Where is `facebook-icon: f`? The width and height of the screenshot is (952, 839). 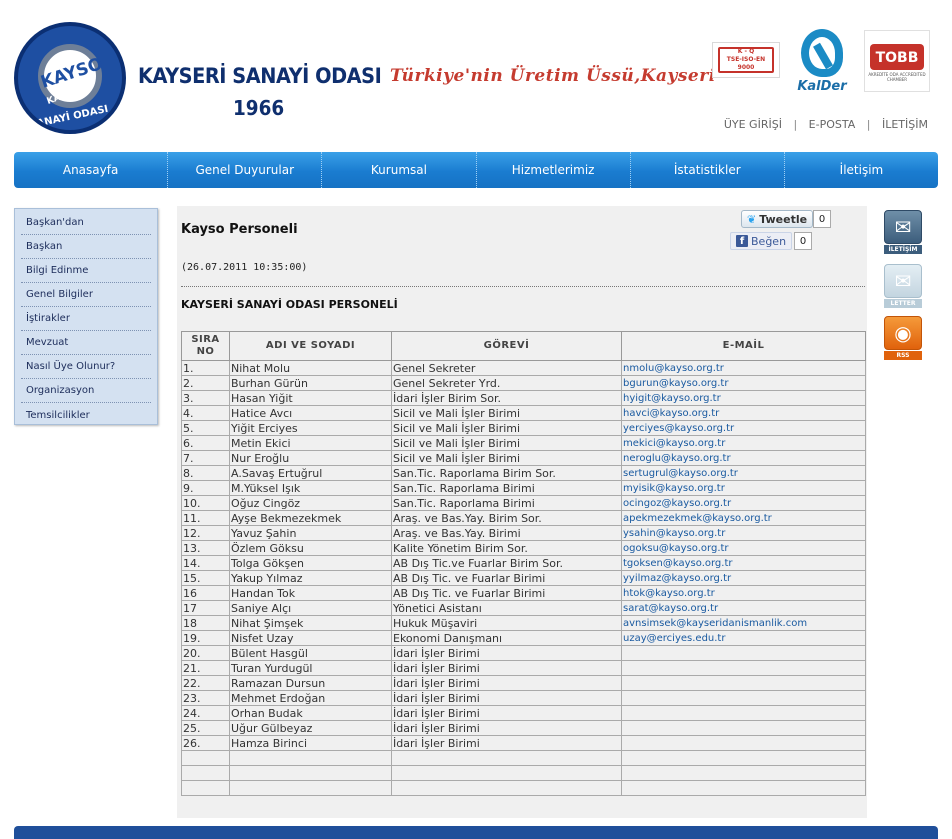
facebook-icon: f is located at coordinates (742, 241).